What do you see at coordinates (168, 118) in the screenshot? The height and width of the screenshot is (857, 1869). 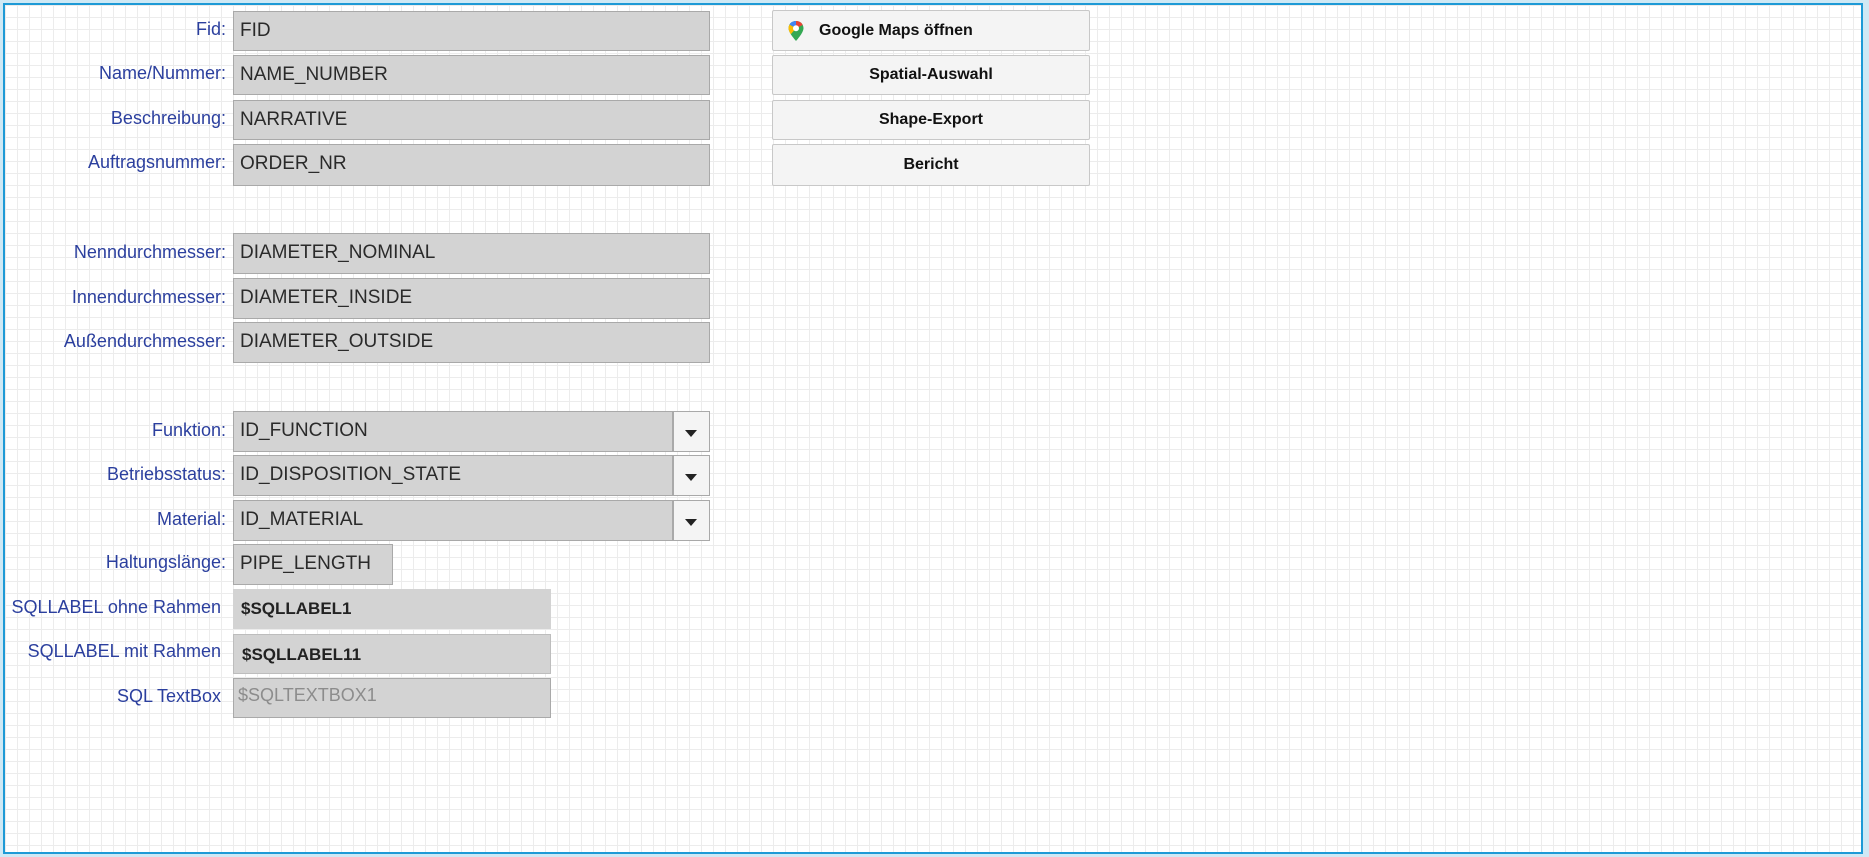 I see `description-label: Beschreibung:` at bounding box center [168, 118].